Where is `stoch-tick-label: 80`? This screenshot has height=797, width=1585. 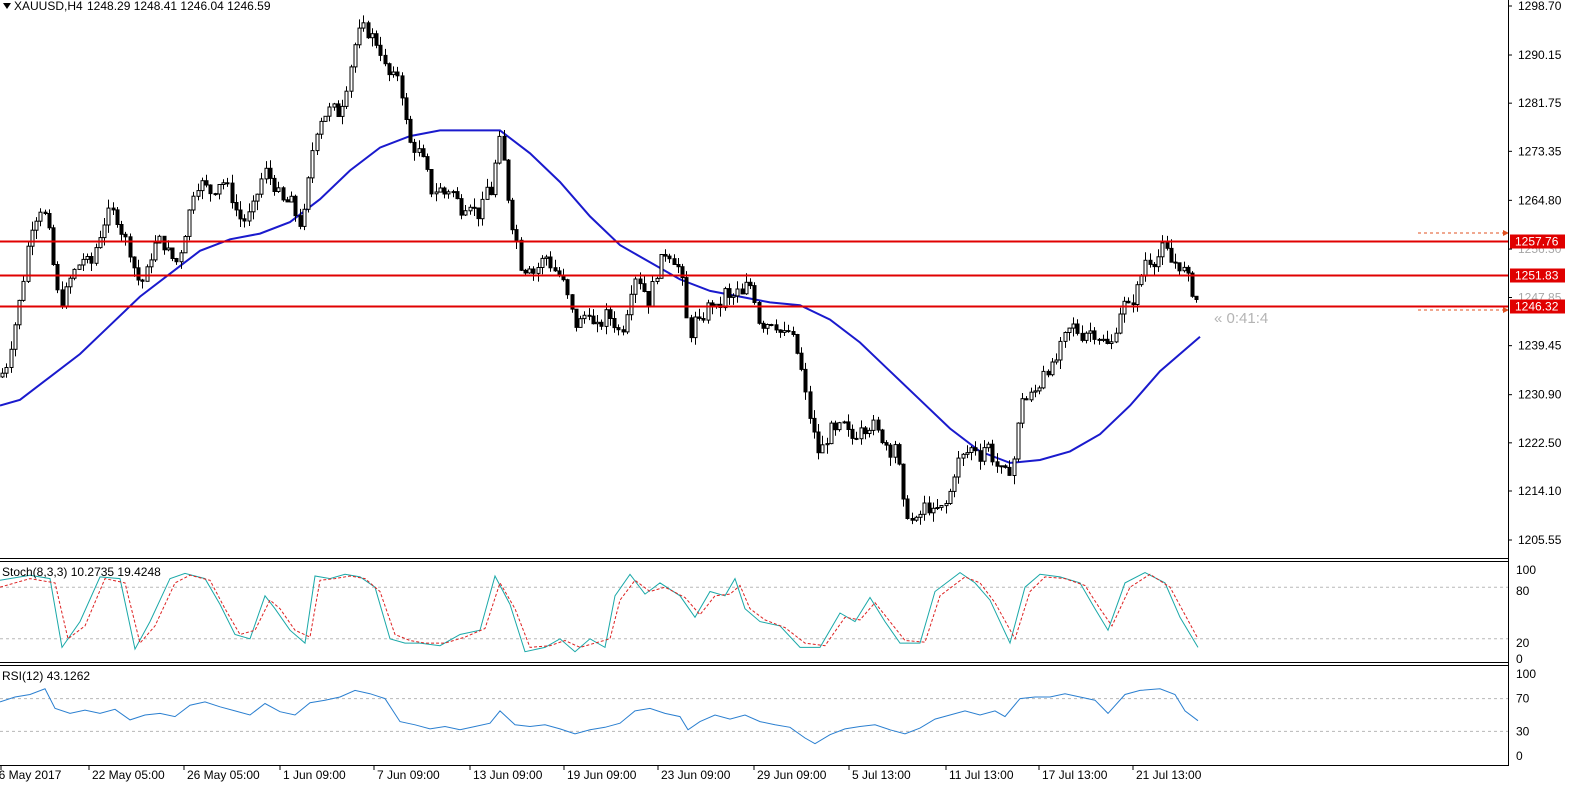
stoch-tick-label: 80 is located at coordinates (1523, 591).